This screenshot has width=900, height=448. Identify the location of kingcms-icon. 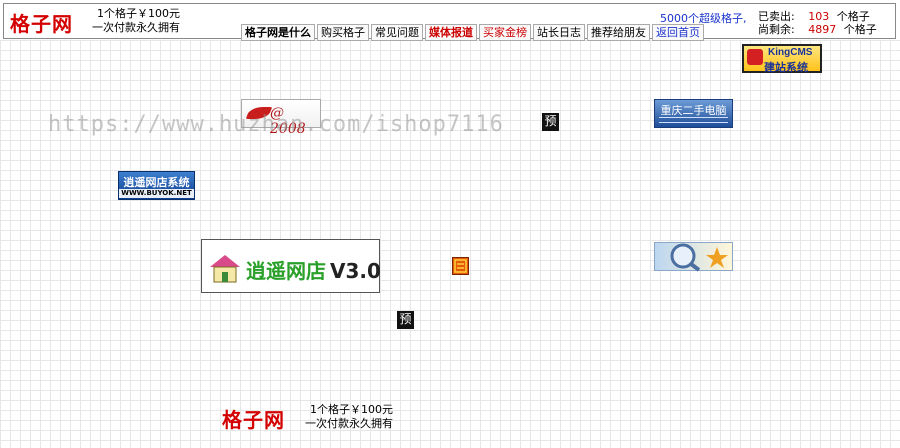
(755, 57).